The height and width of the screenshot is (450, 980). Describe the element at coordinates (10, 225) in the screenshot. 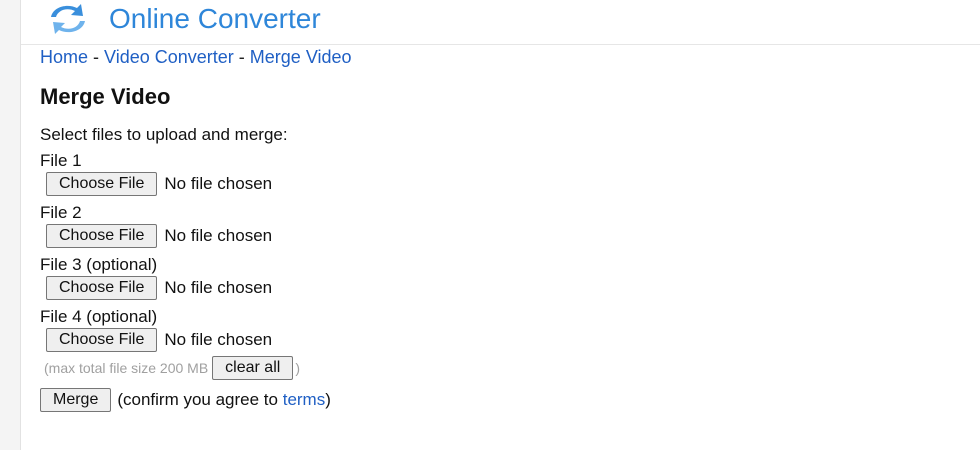

I see `left-rail` at that location.